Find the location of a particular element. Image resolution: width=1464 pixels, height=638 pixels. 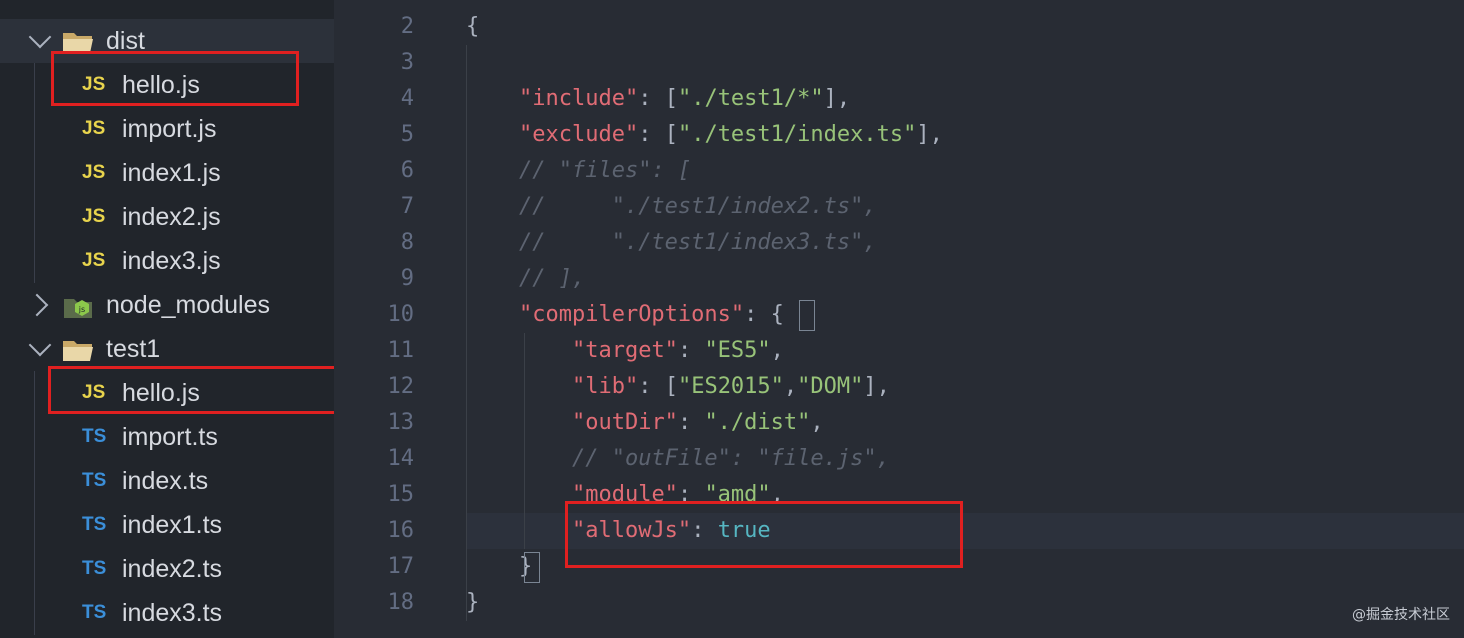

code-line: "include": ["./test1/*"], is located at coordinates (658, 99).